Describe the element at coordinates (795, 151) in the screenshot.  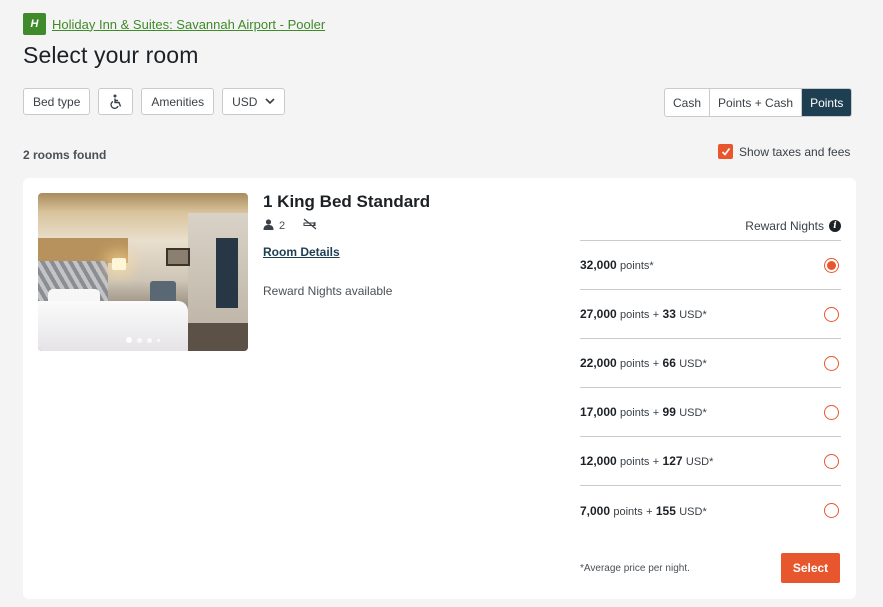
I see `show-taxes-label: Show taxes and fees` at that location.